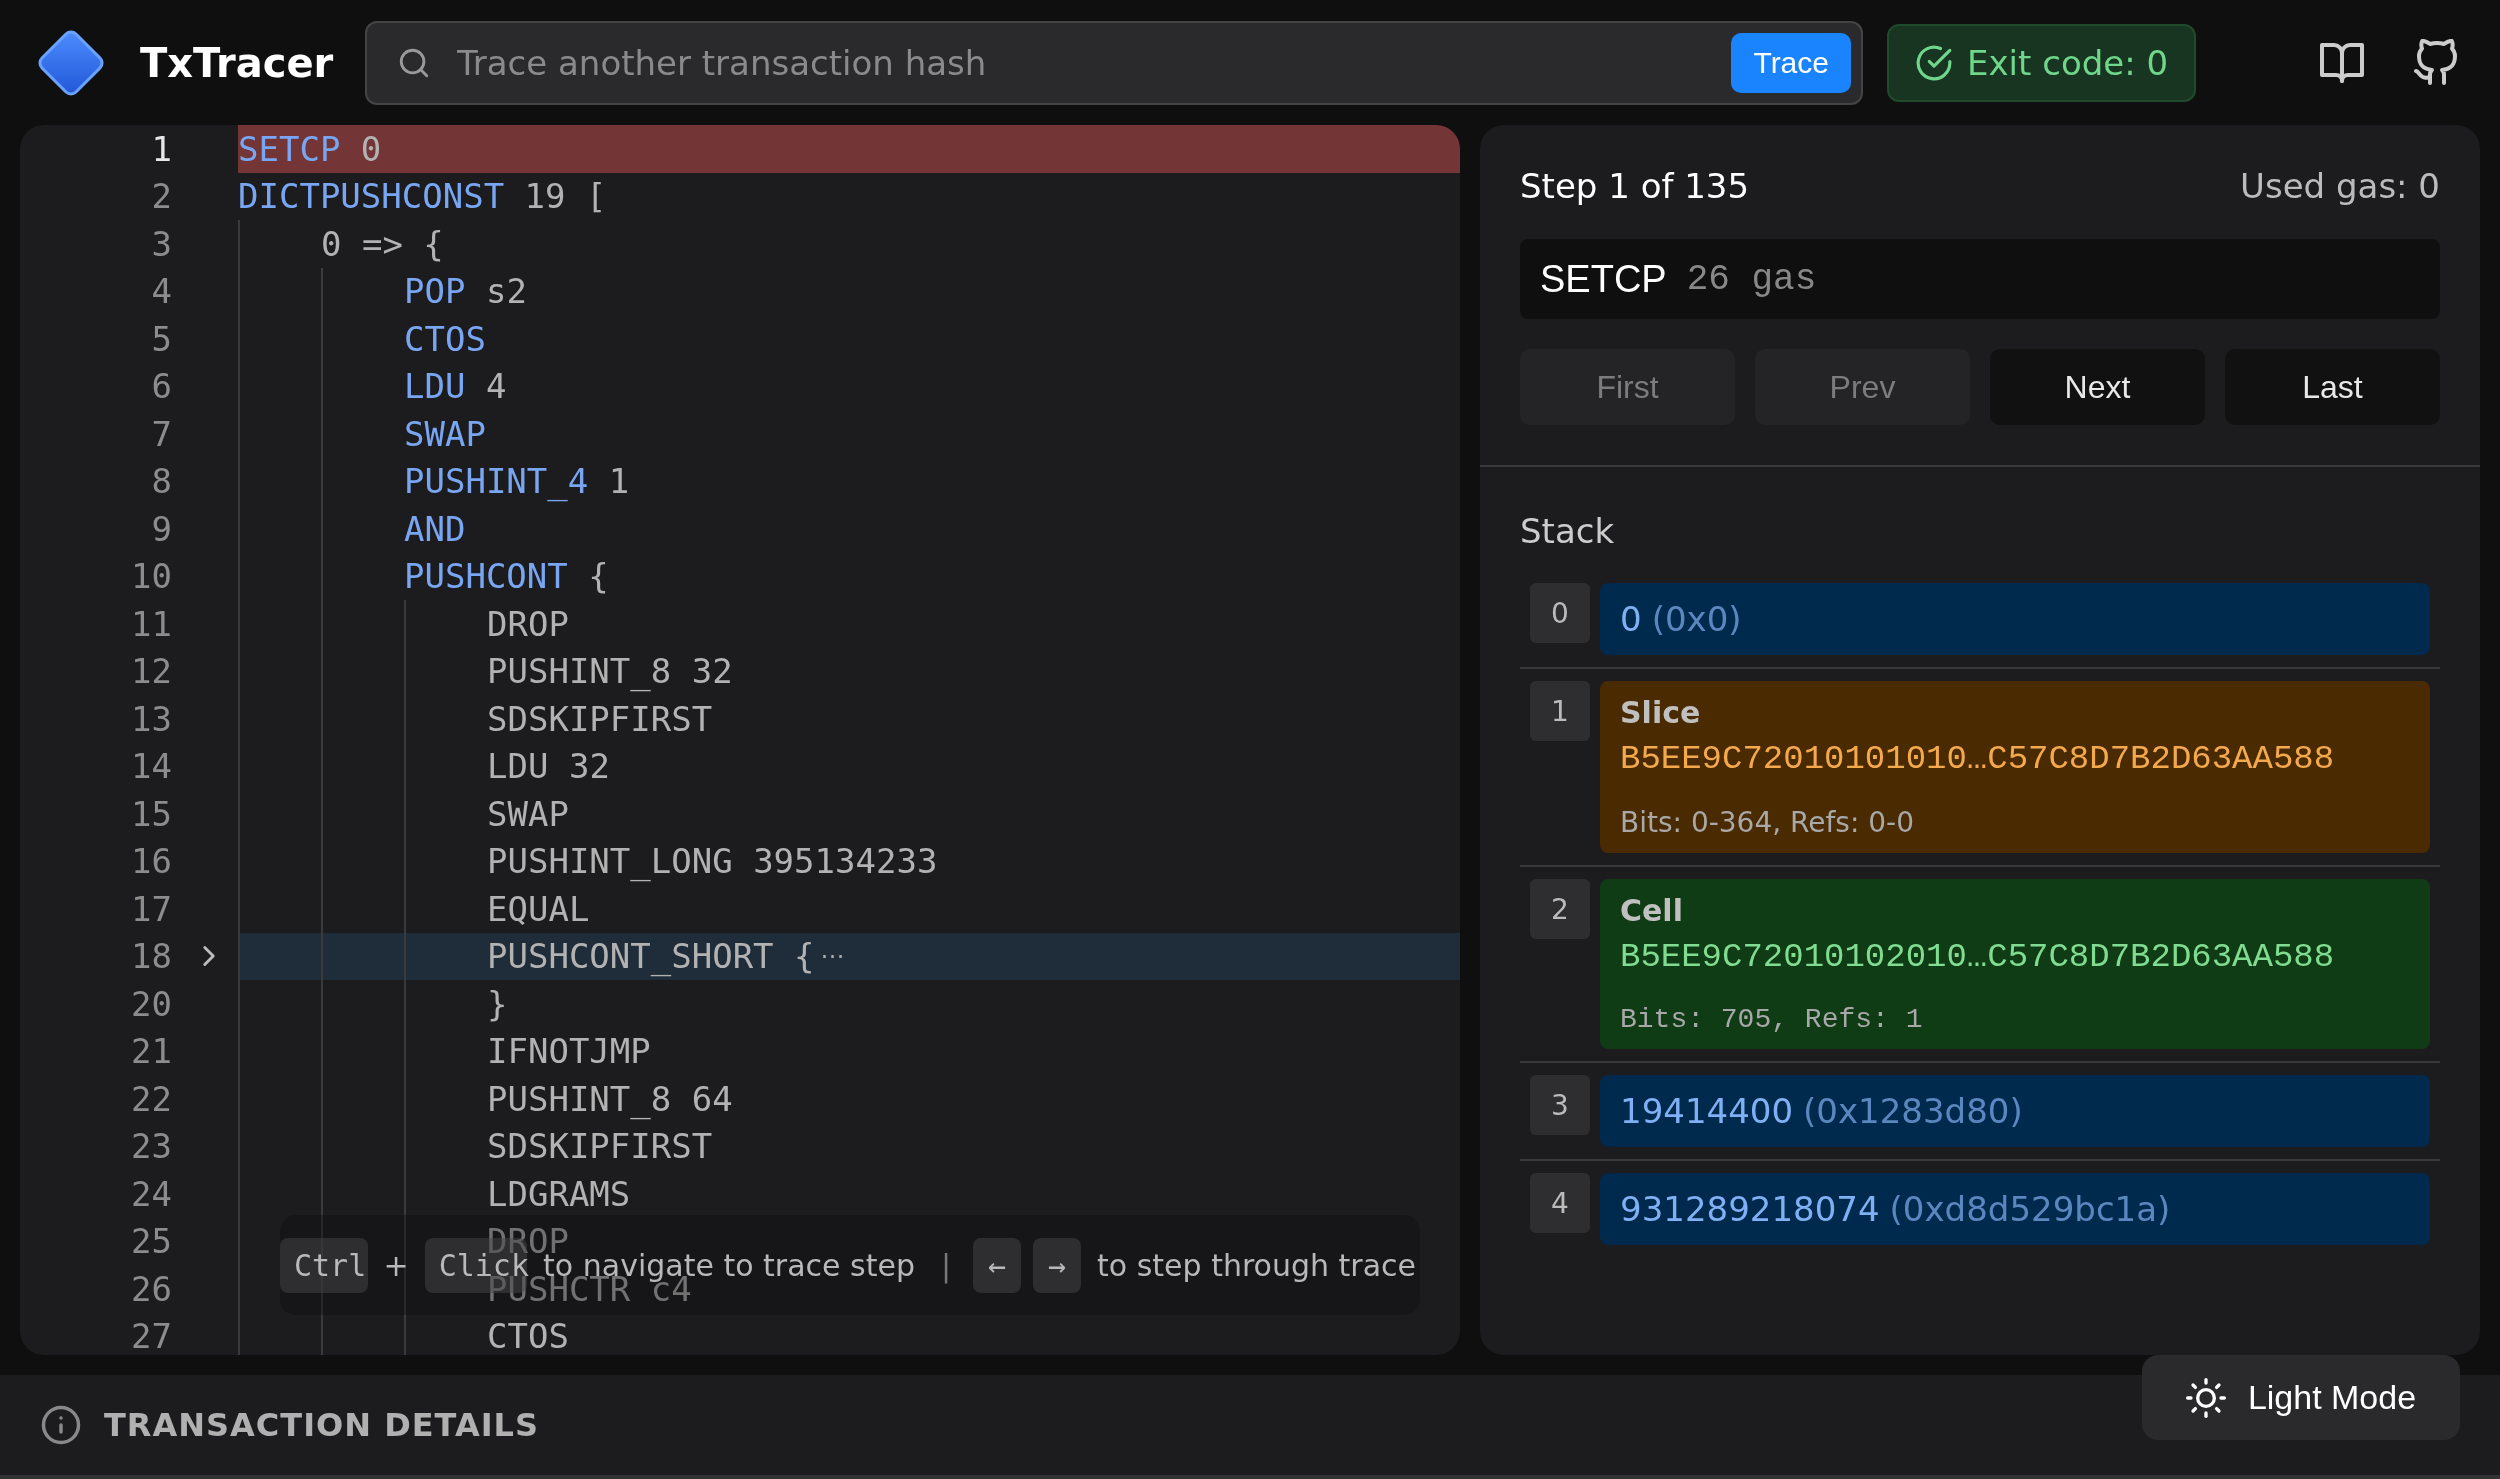 The image size is (2500, 1479). I want to click on line-number: 17, so click(151, 908).